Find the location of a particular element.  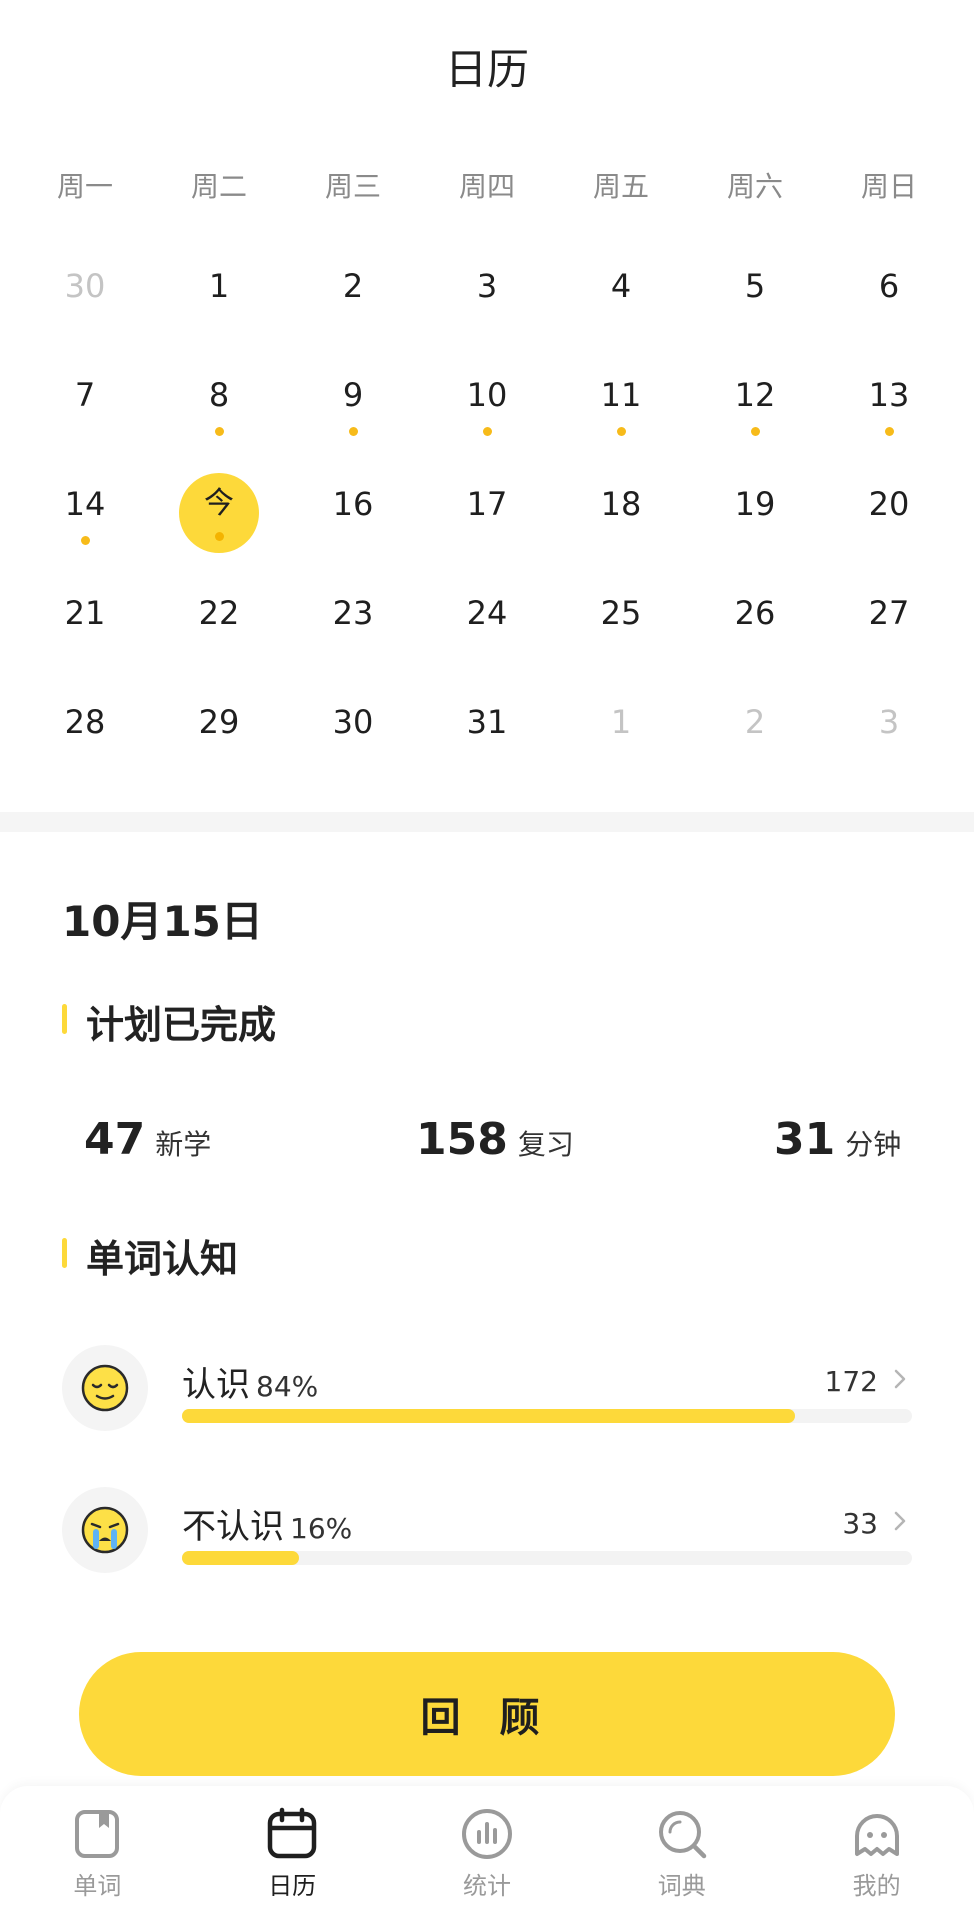

calendar-day: 8 is located at coordinates (219, 403).